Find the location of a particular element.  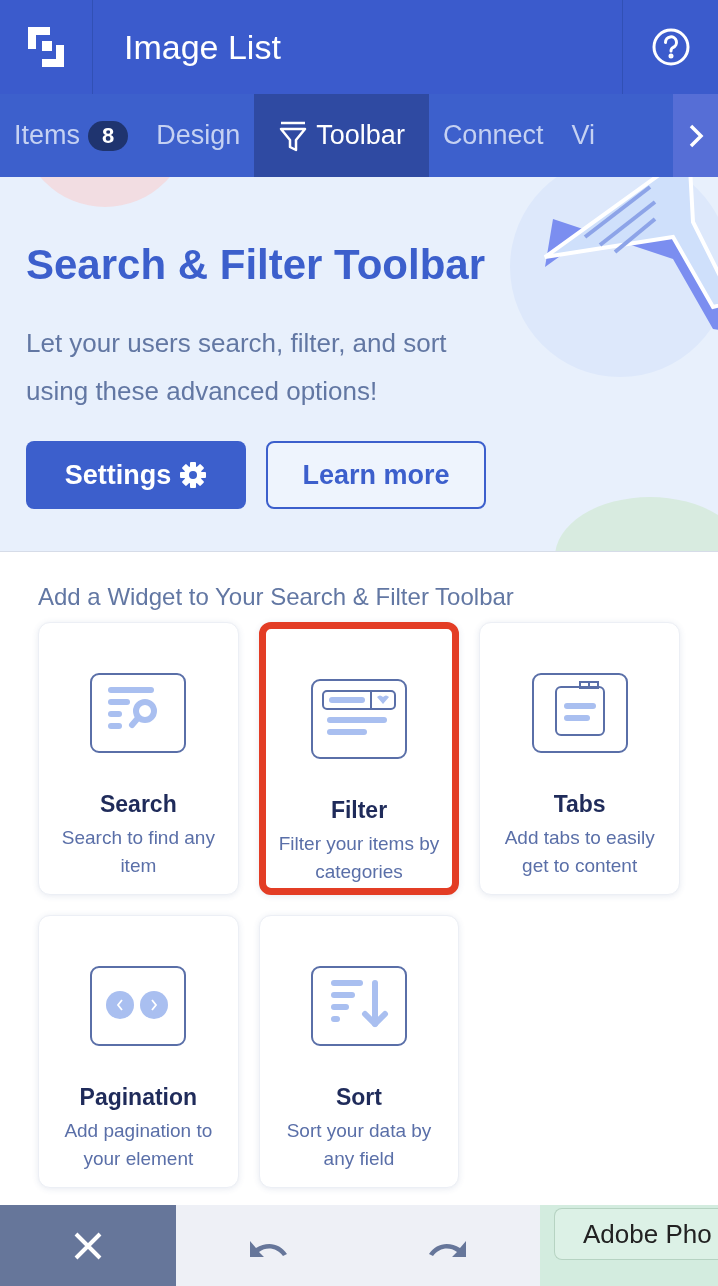

widget-card: Tabs Add tabs to easily get to content is located at coordinates (579, 758).